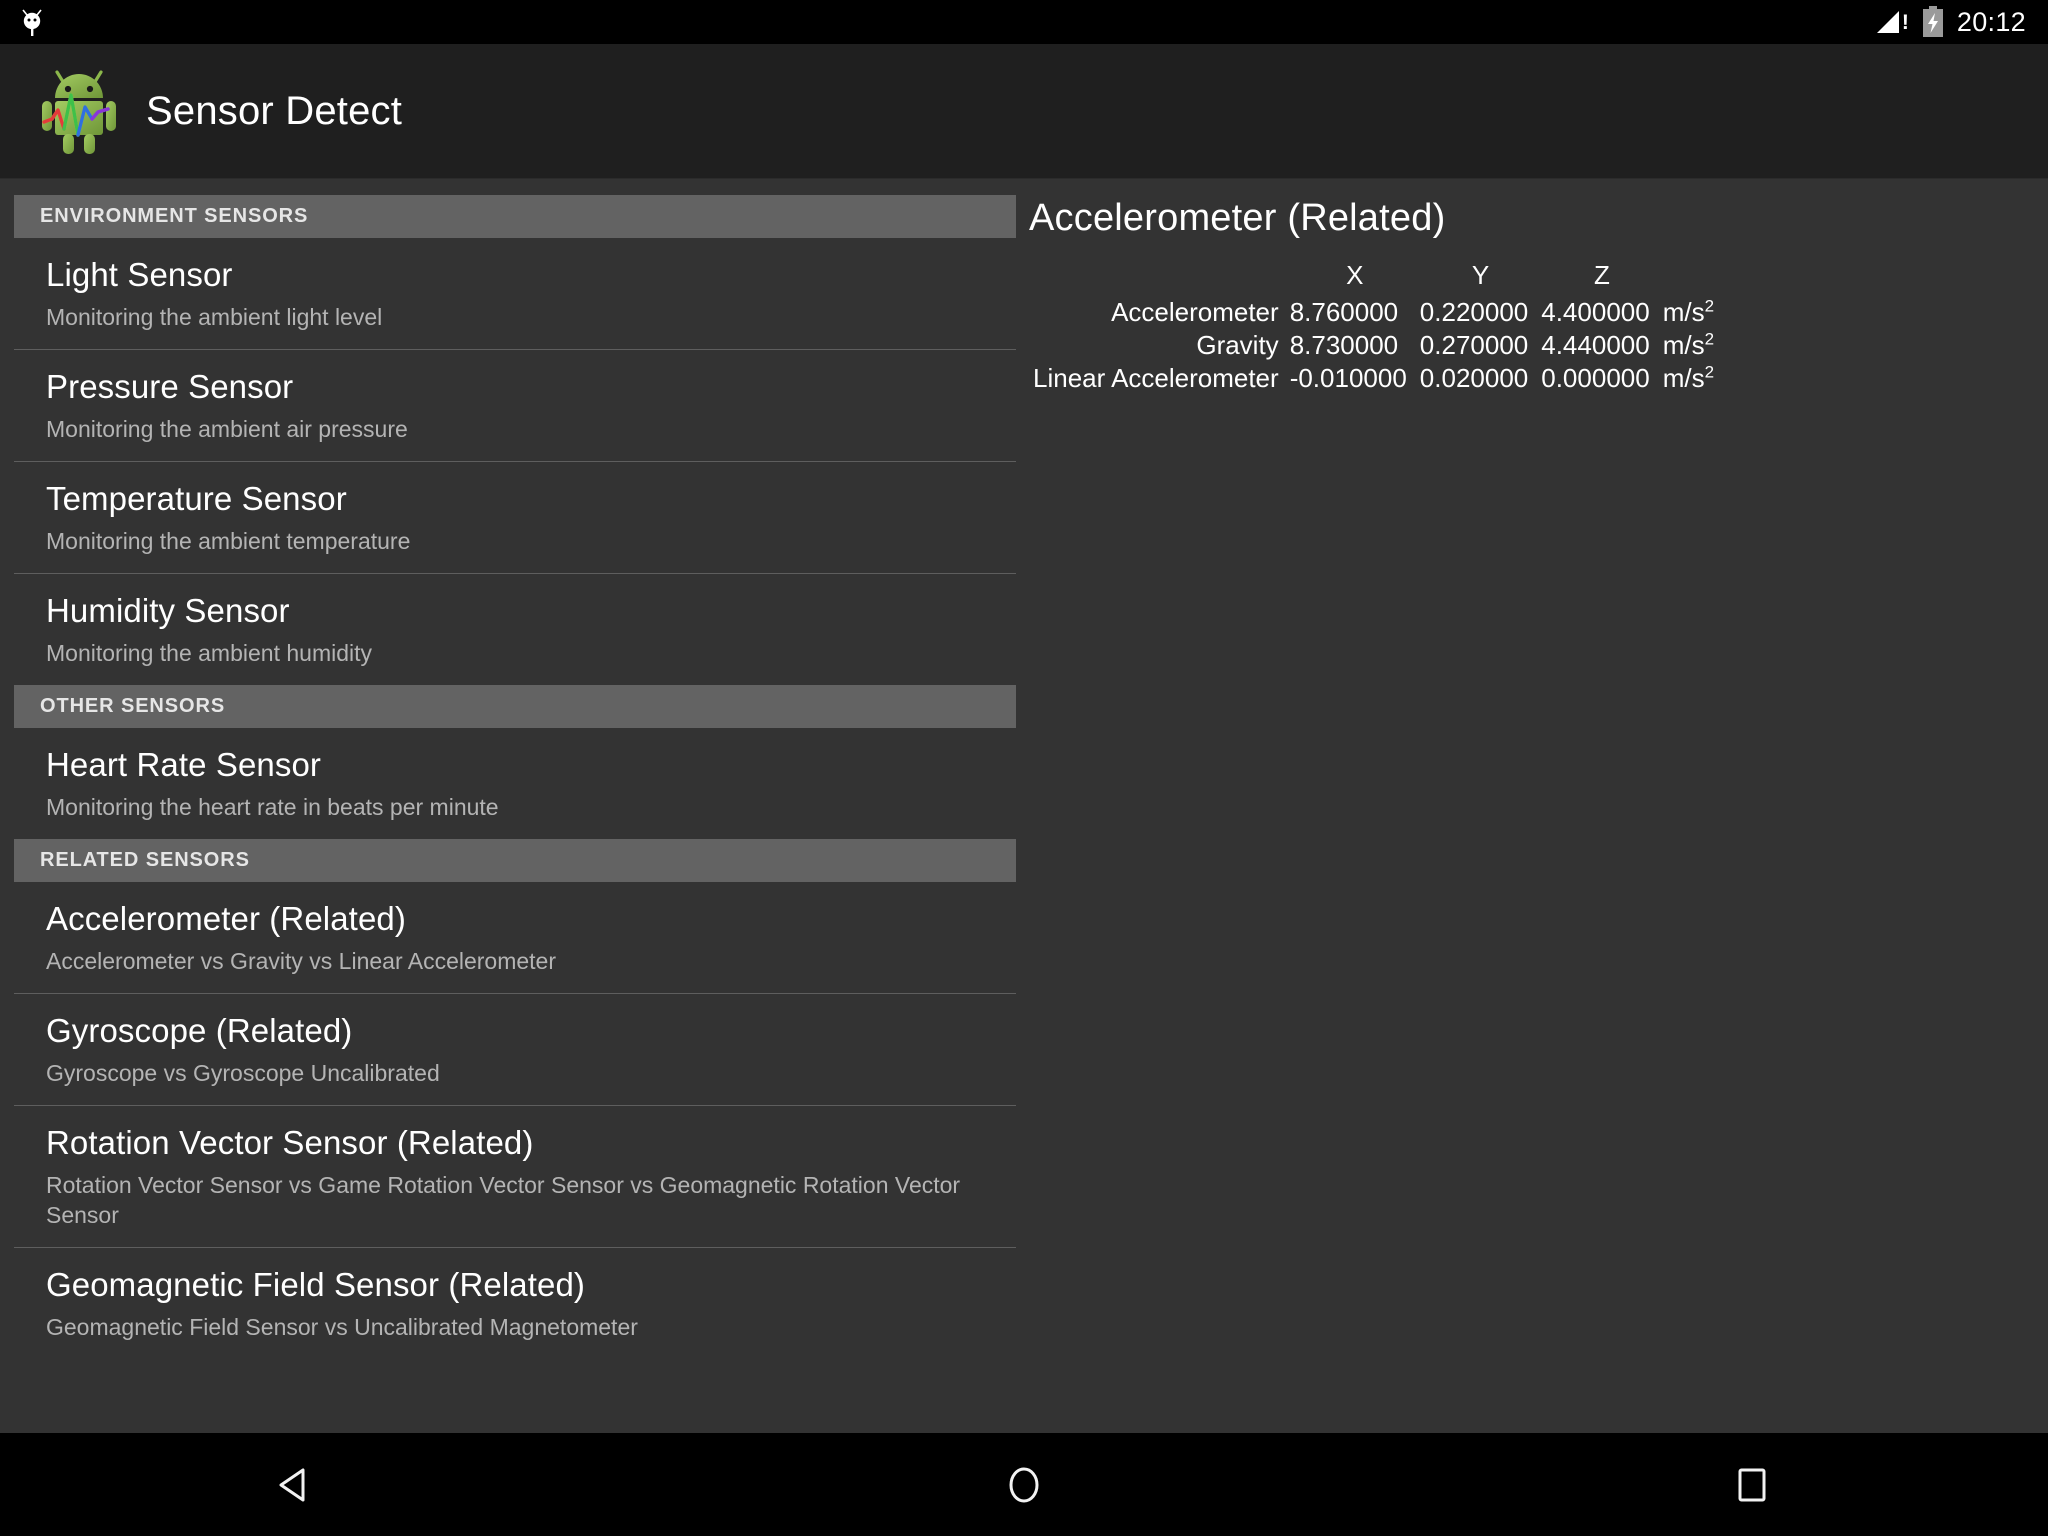  I want to click on app-bar: Sensor Detect, so click(1024, 111).